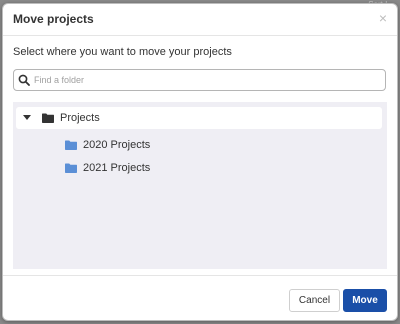 This screenshot has width=400, height=324. I want to click on modal-title: Move projects, so click(53, 19).